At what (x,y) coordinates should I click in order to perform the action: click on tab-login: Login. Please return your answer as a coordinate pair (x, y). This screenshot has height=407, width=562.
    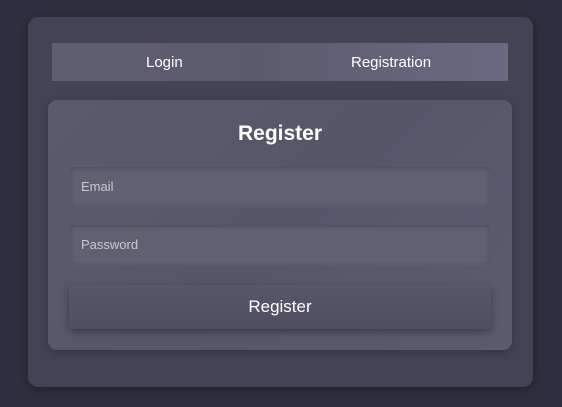
    Looking at the image, I should click on (166, 62).